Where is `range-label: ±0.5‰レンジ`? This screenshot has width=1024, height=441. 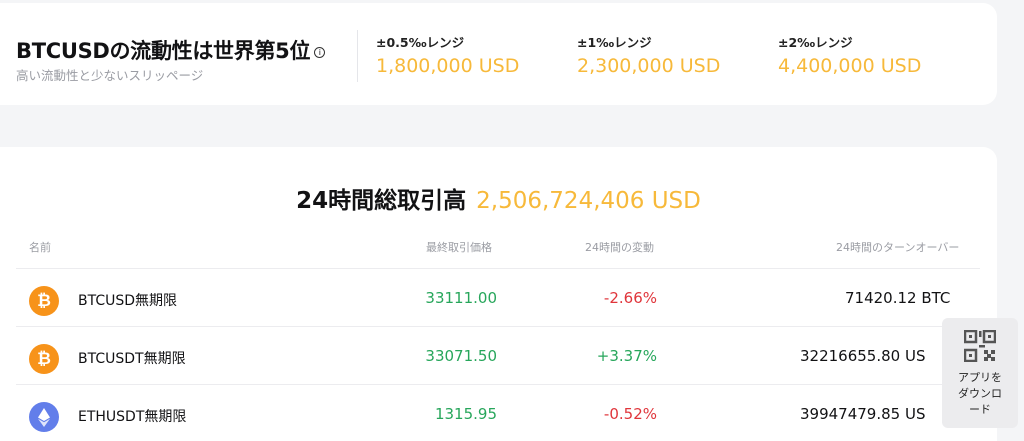 range-label: ±0.5‰レンジ is located at coordinates (420, 42).